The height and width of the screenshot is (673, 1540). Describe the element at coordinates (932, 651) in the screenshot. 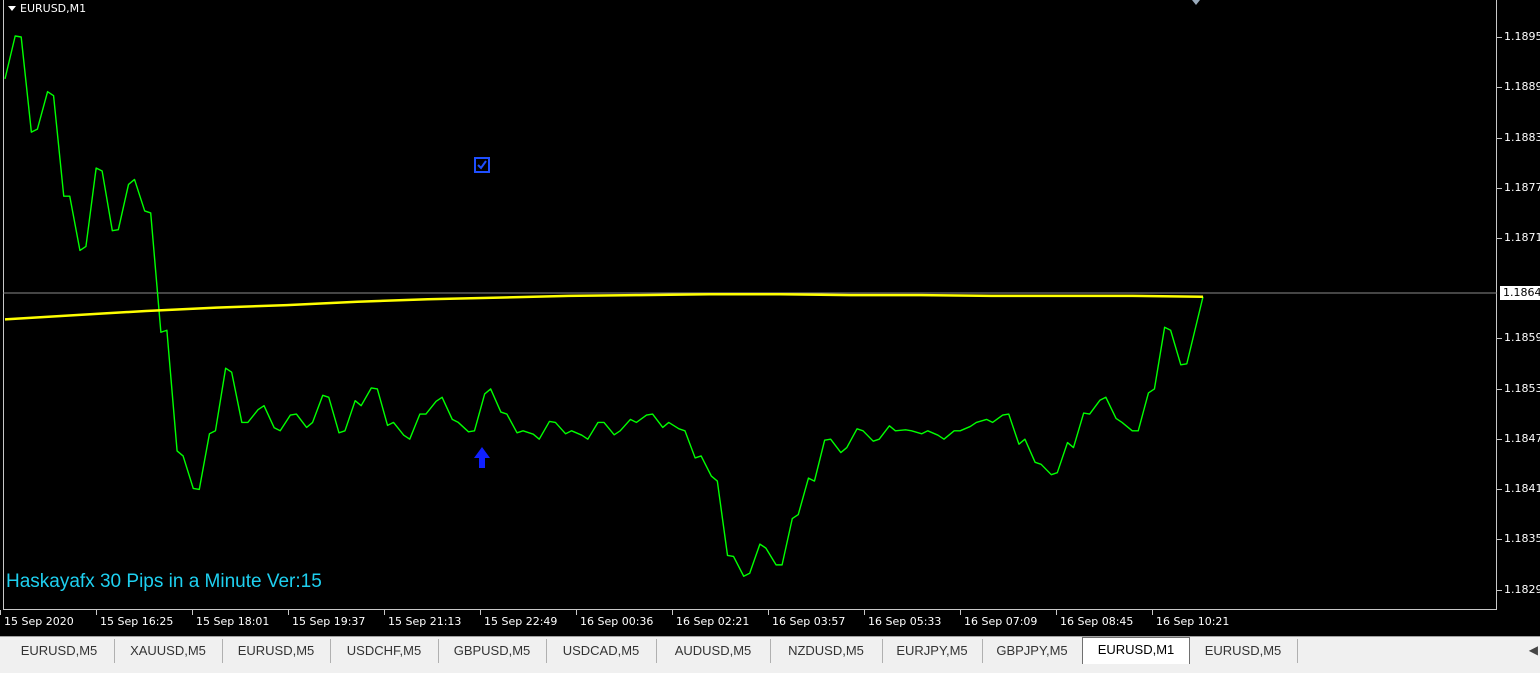

I see `chart-tab: EURJPY,M5` at that location.